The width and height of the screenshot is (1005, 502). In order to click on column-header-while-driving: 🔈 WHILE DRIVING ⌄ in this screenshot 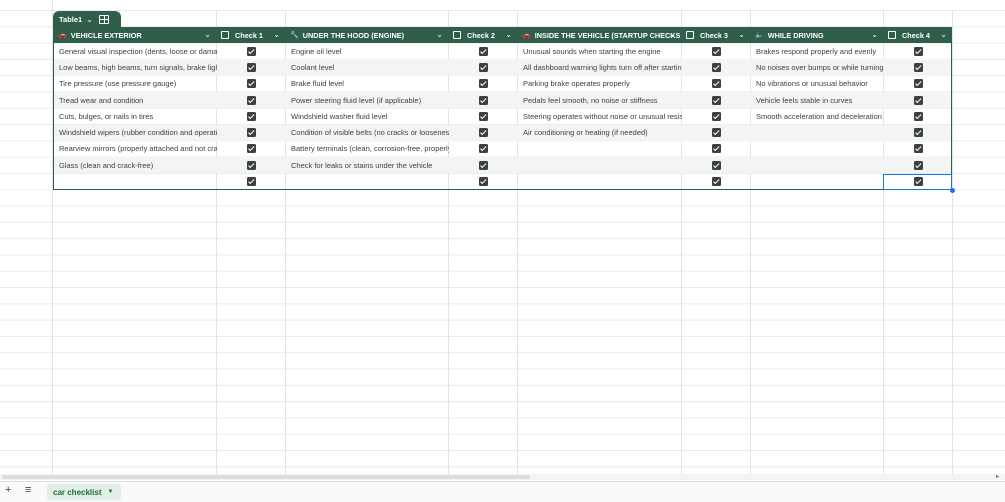, I will do `click(816, 35)`.